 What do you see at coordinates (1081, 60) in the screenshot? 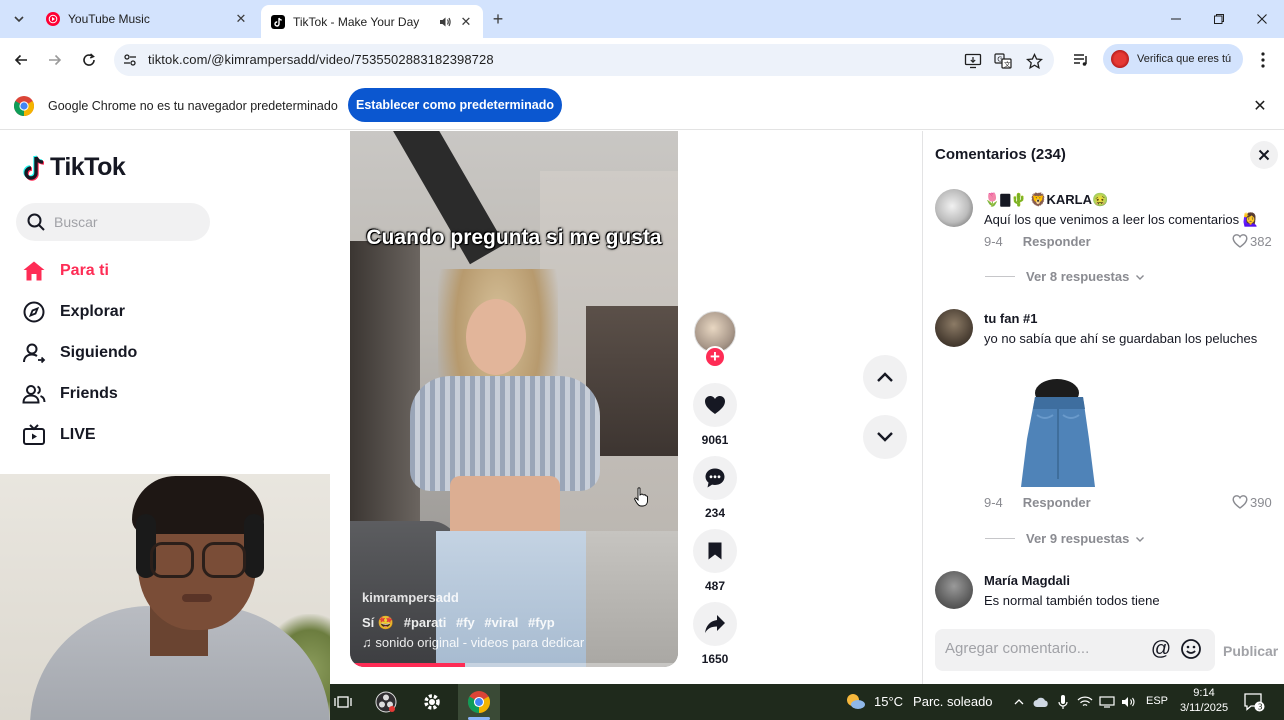
I see `media-controls-icon` at bounding box center [1081, 60].